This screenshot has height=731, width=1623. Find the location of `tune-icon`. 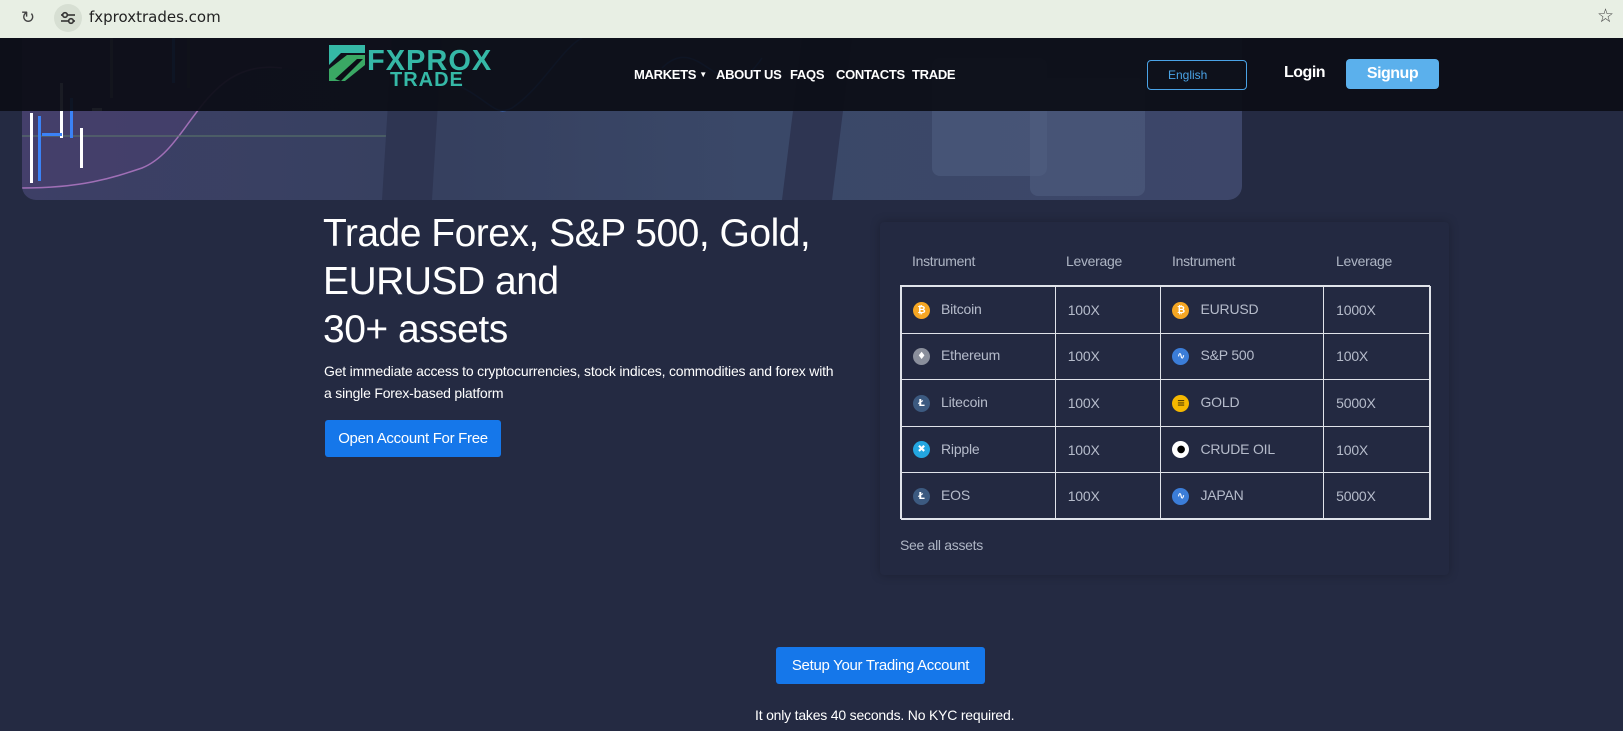

tune-icon is located at coordinates (68, 18).